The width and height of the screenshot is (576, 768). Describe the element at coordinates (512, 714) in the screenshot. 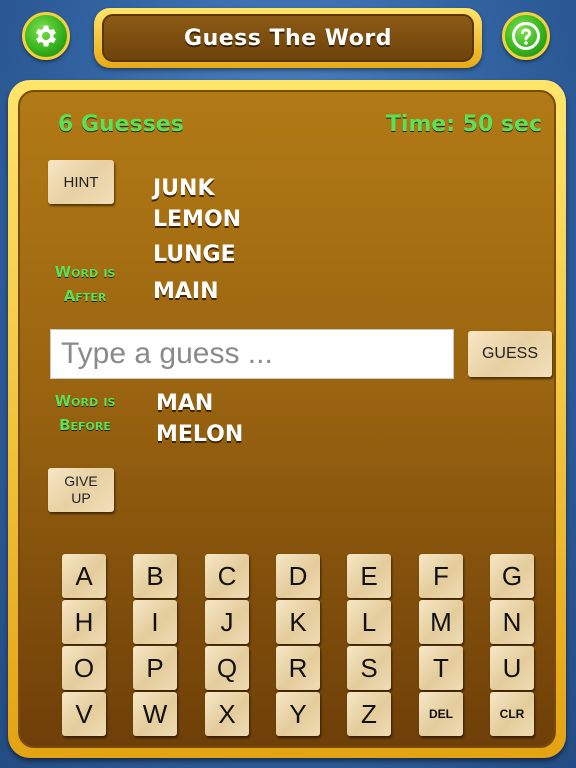

I see `clear-key: CLR` at that location.